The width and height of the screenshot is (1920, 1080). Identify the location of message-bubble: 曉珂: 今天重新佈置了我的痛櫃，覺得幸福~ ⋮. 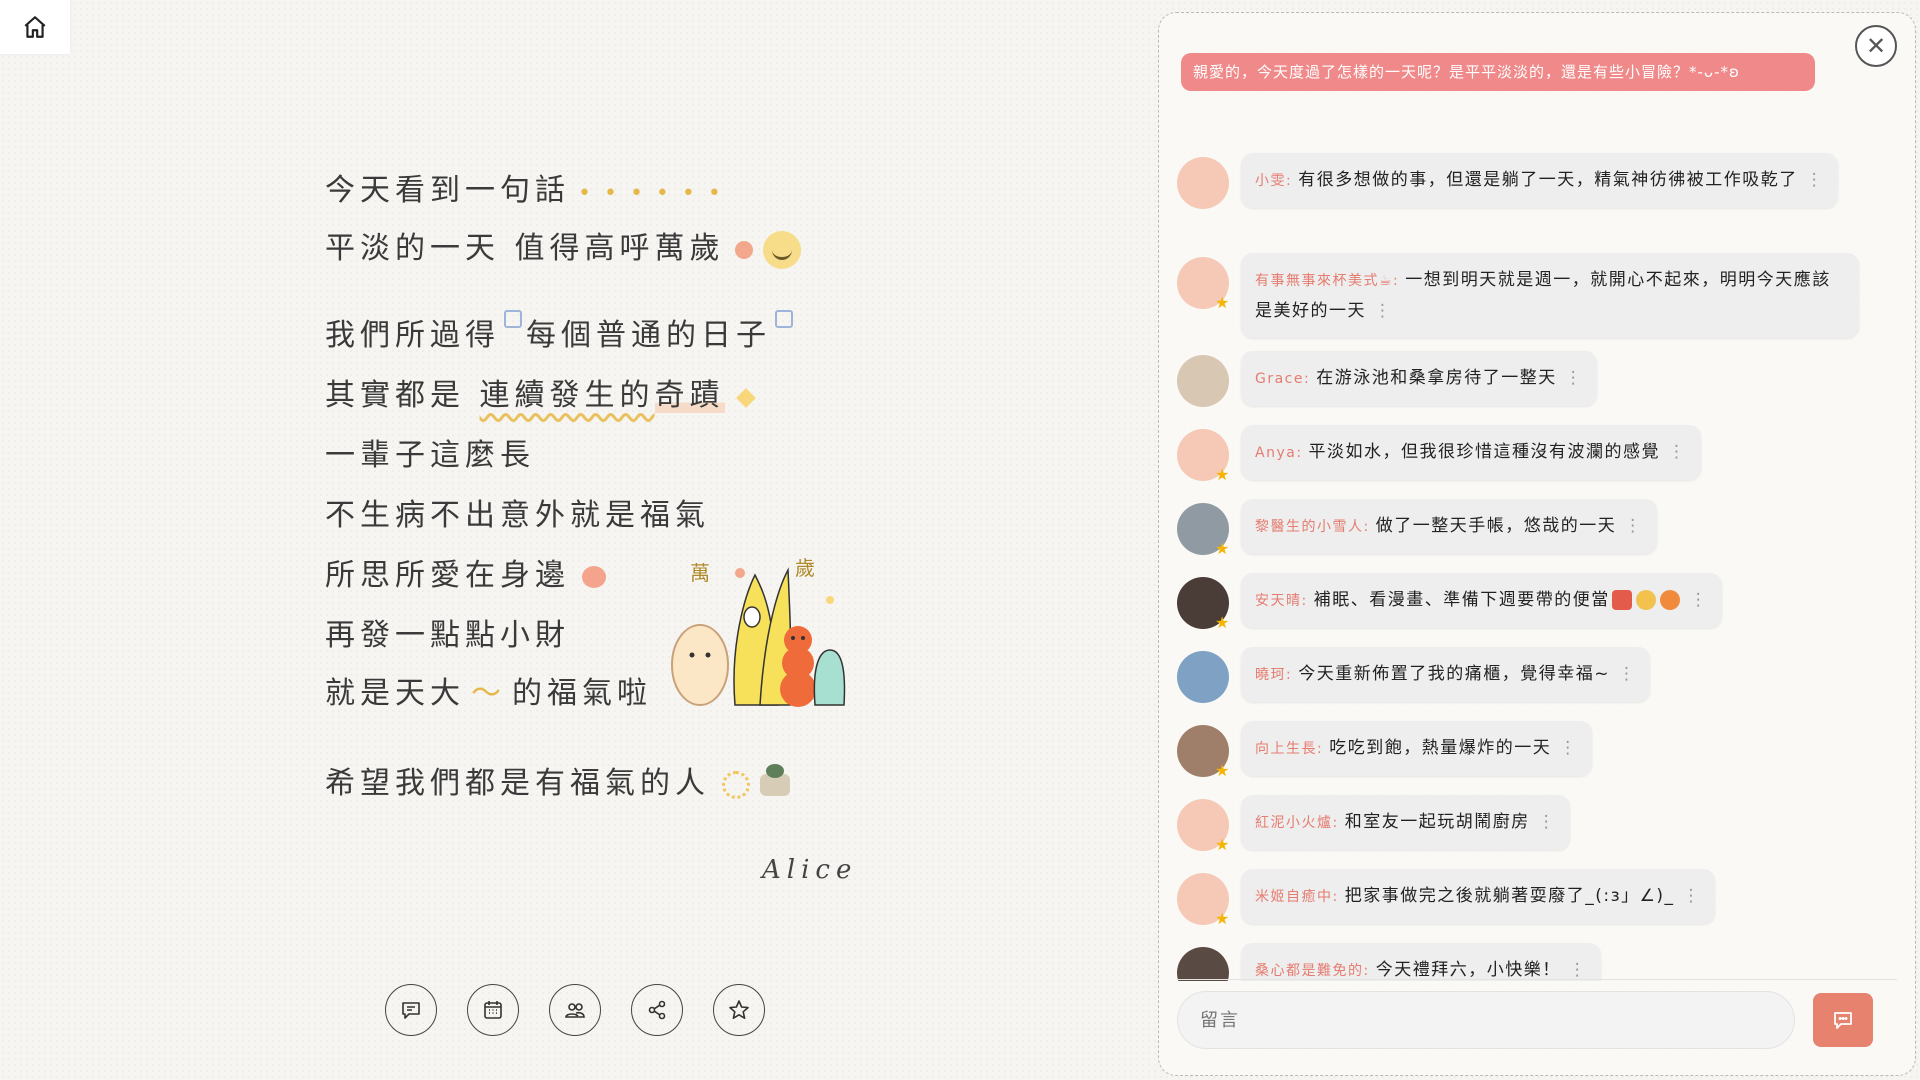
(1446, 674).